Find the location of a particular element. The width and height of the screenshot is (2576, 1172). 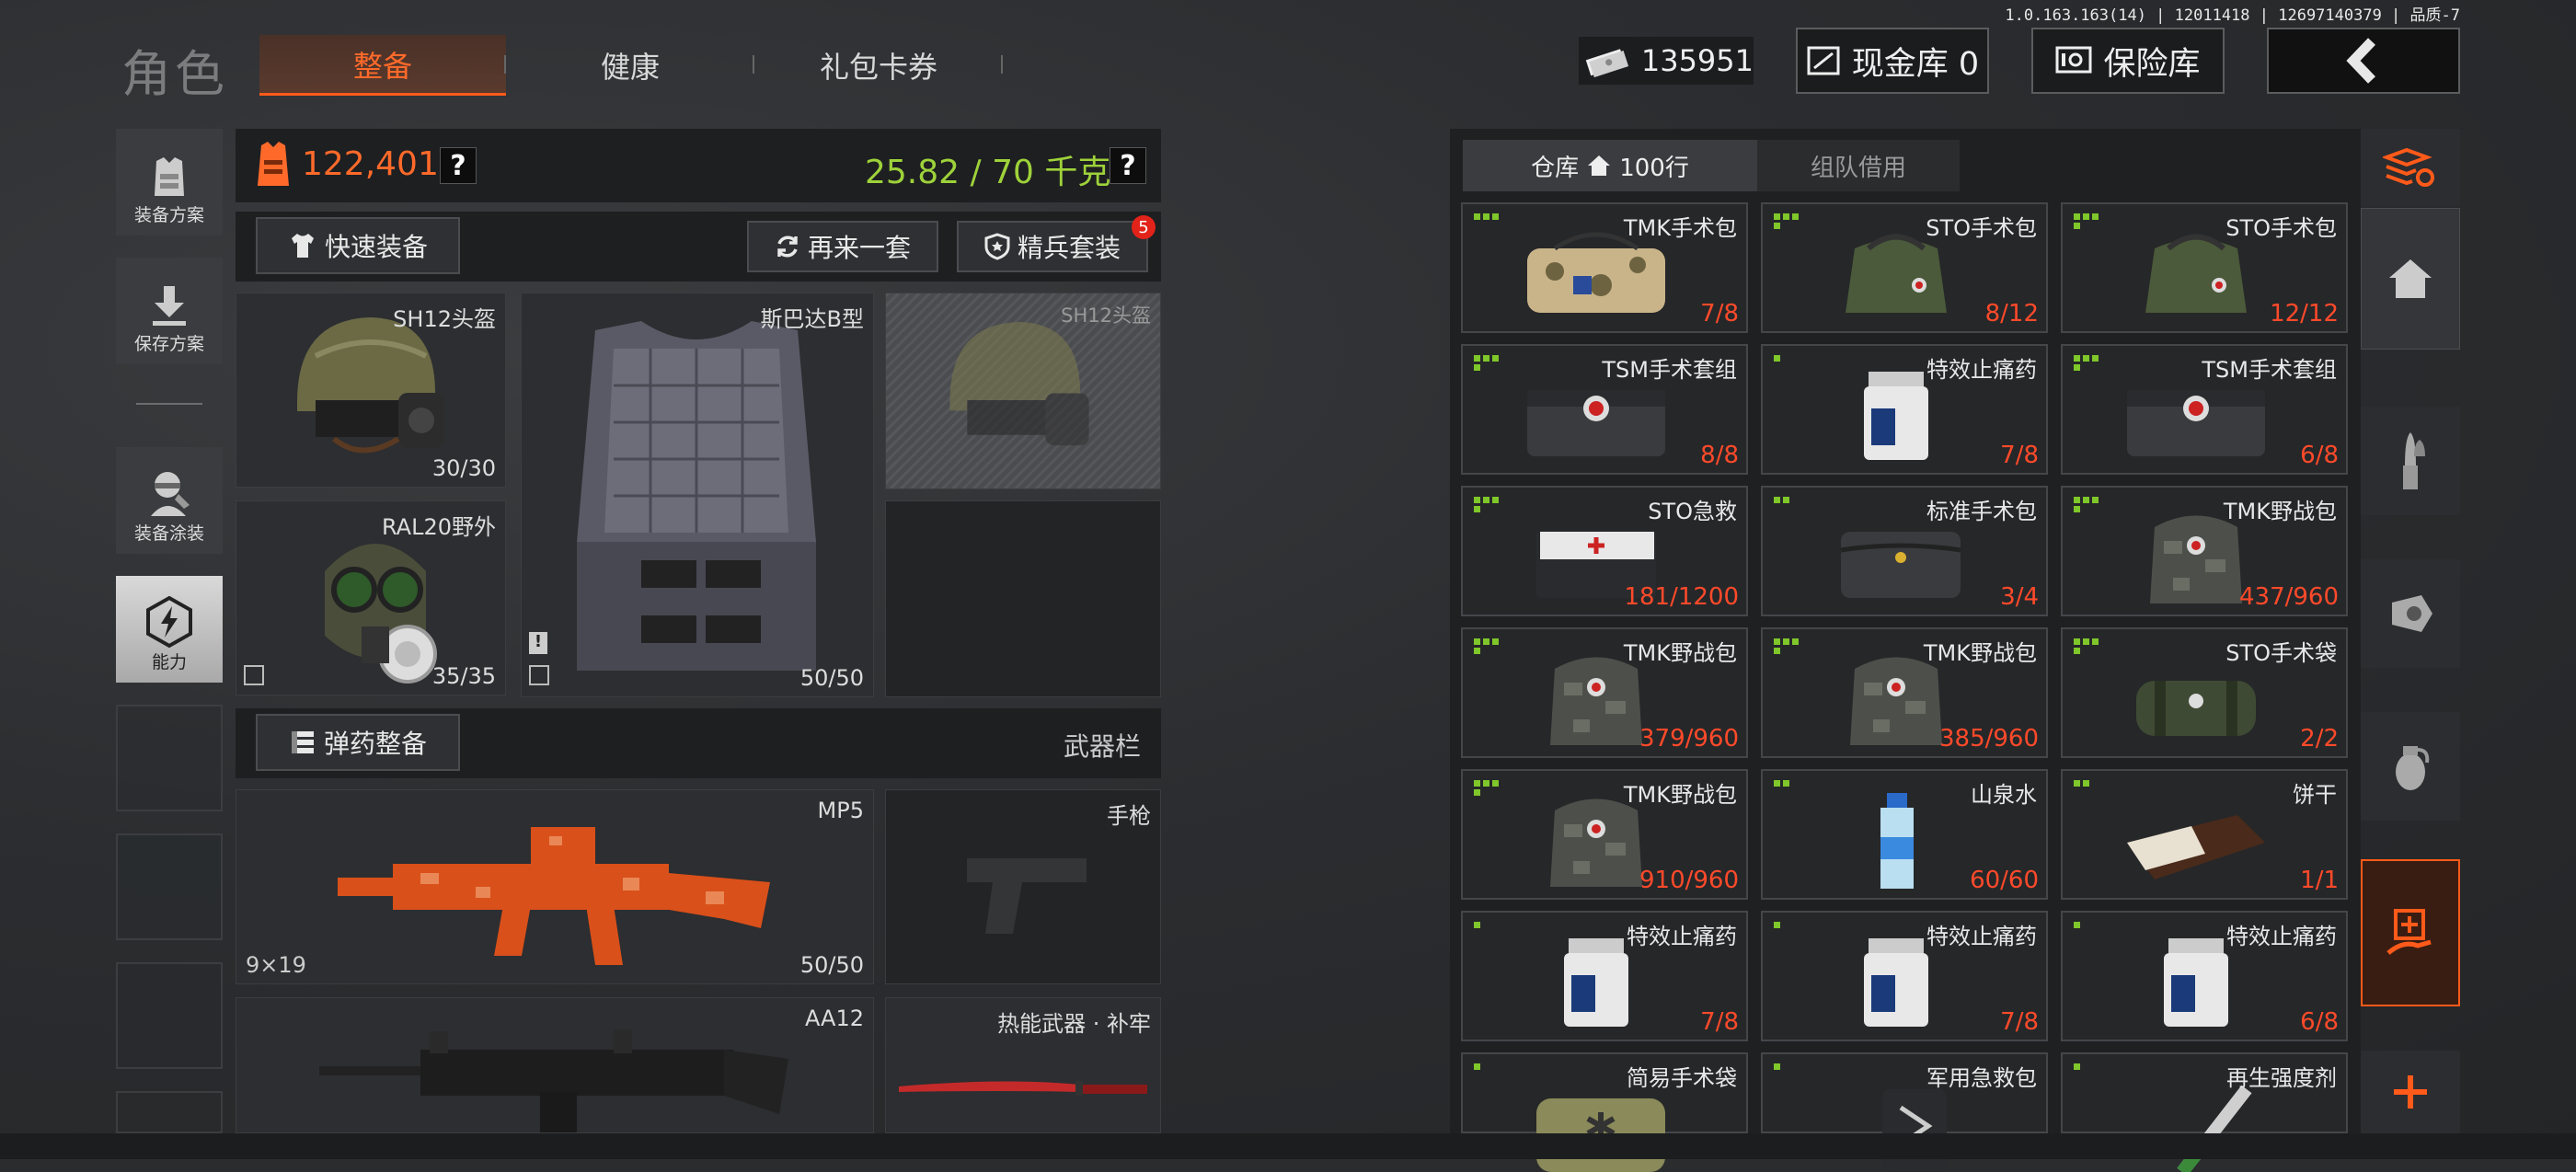

cash-icon is located at coordinates (1607, 64).